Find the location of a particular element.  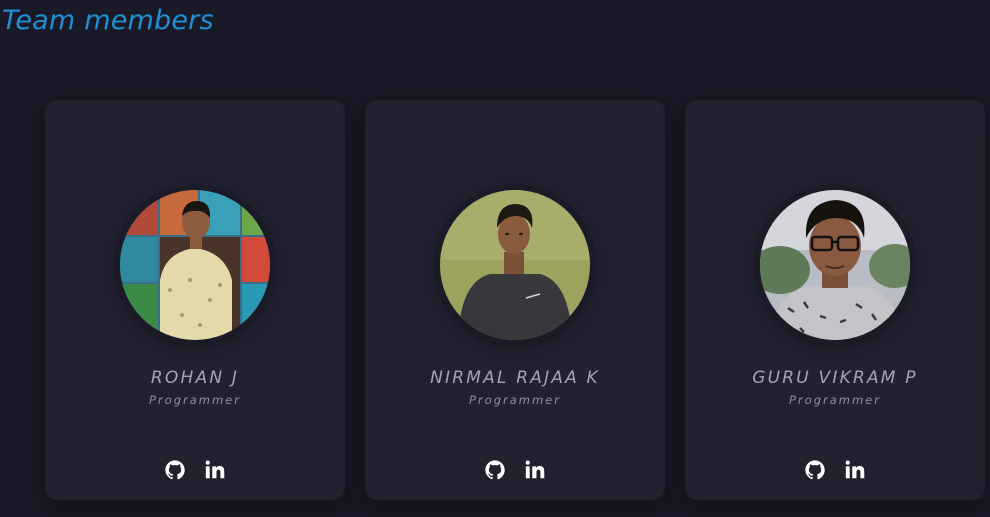

member-name: GURU VIKRAM P is located at coordinates (835, 378).